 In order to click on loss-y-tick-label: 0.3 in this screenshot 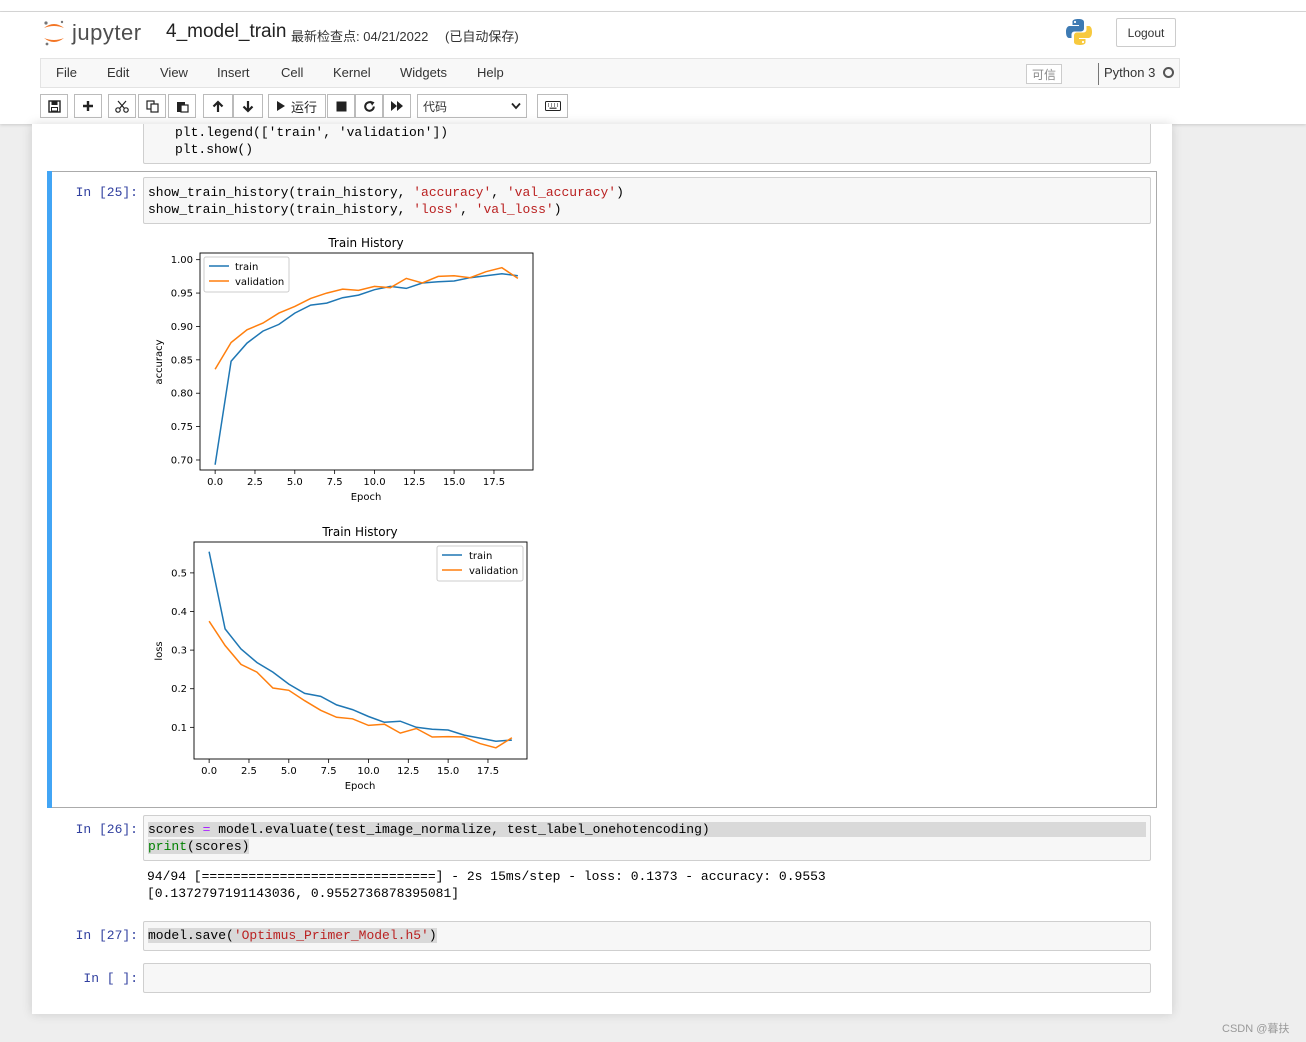, I will do `click(179, 651)`.